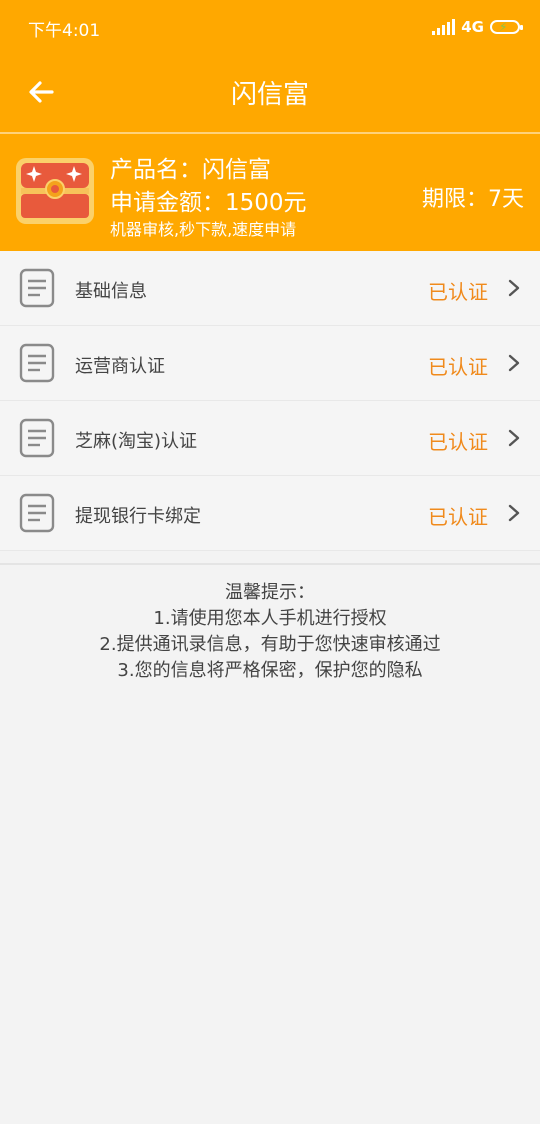  Describe the element at coordinates (270, 363) in the screenshot. I see `verification-item-carrier: 运营商认证 已认证` at that location.